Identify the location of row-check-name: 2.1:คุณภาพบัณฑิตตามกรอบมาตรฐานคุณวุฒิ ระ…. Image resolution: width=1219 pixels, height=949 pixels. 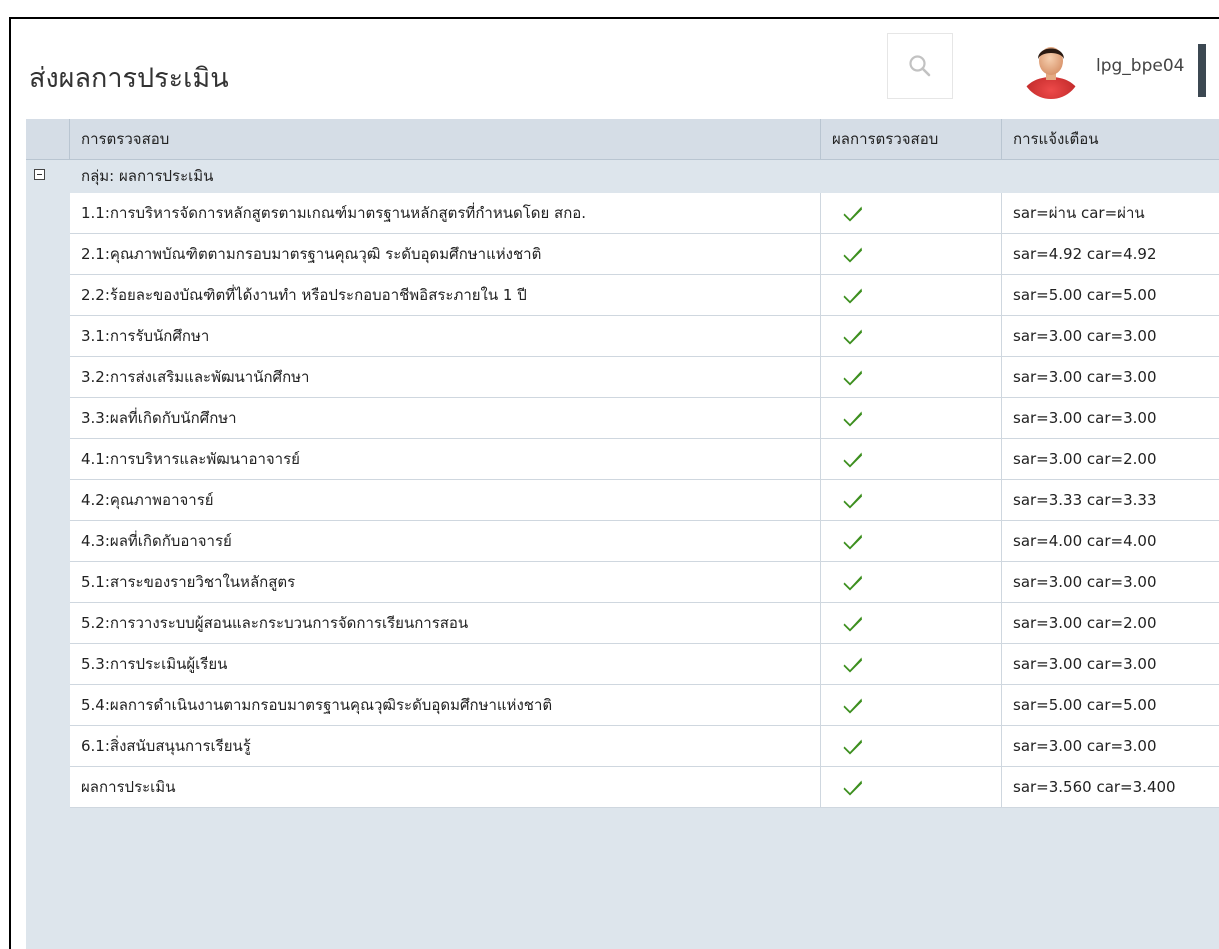
(445, 254).